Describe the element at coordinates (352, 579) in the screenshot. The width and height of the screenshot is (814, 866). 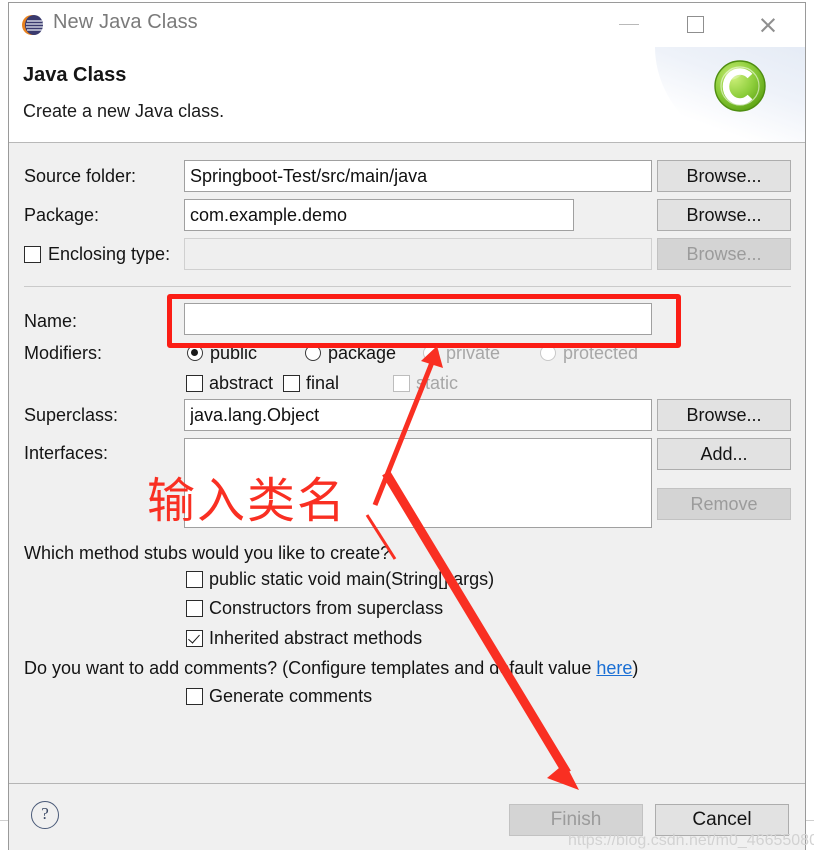
I see `stub-label-main: public static void main(String[] args)` at that location.